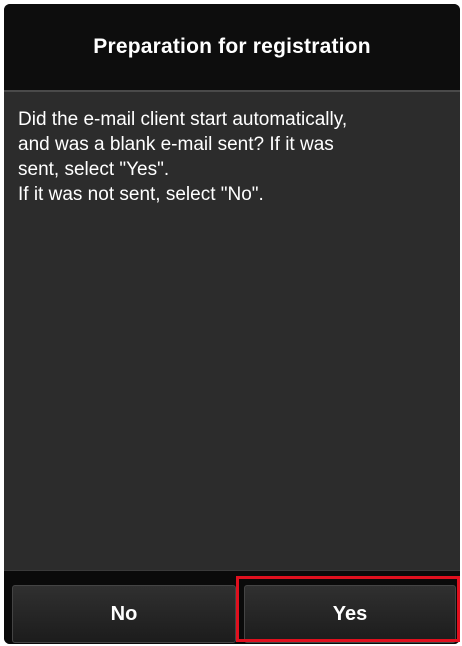 The image size is (462, 646). What do you see at coordinates (124, 614) in the screenshot?
I see `no-button: No` at bounding box center [124, 614].